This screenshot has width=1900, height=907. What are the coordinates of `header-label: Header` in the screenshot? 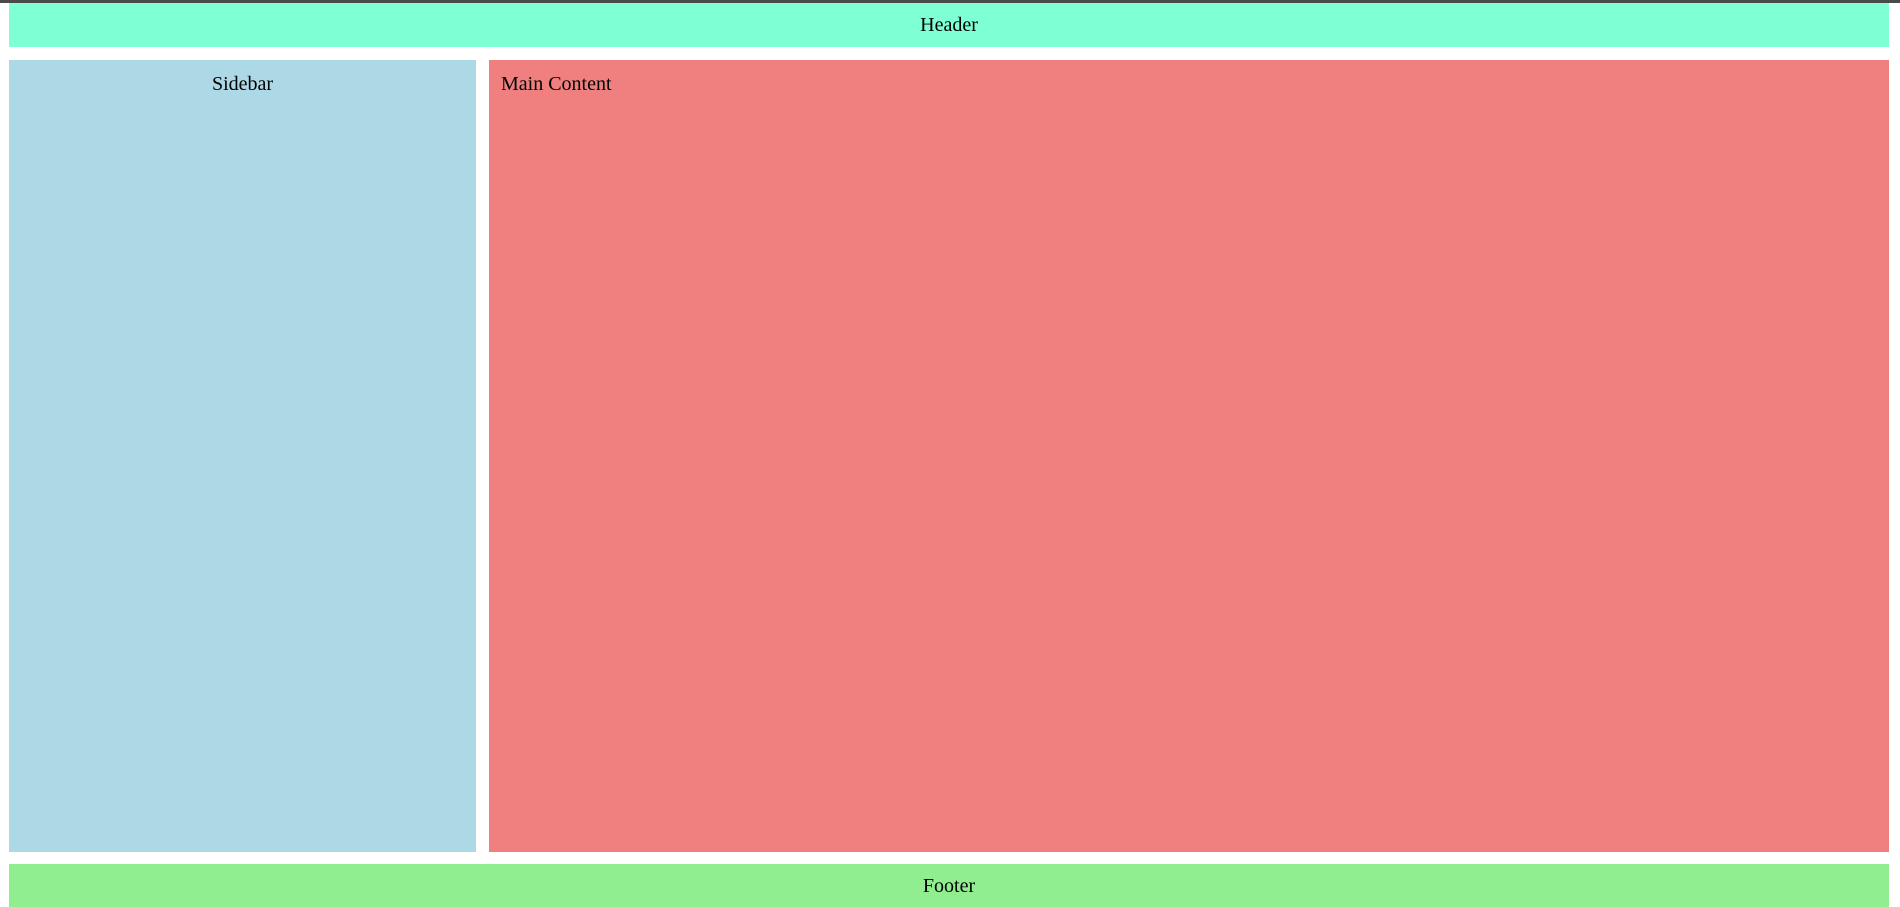 It's located at (949, 25).